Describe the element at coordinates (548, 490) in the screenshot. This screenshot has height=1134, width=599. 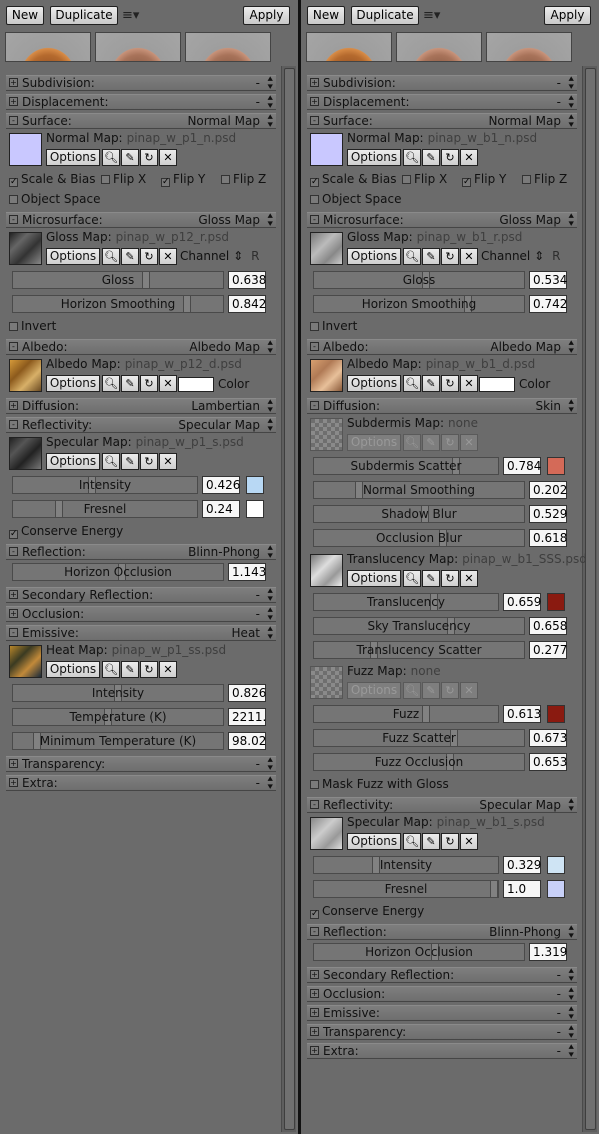
I see `normal-smoothing-input: 0.202` at that location.